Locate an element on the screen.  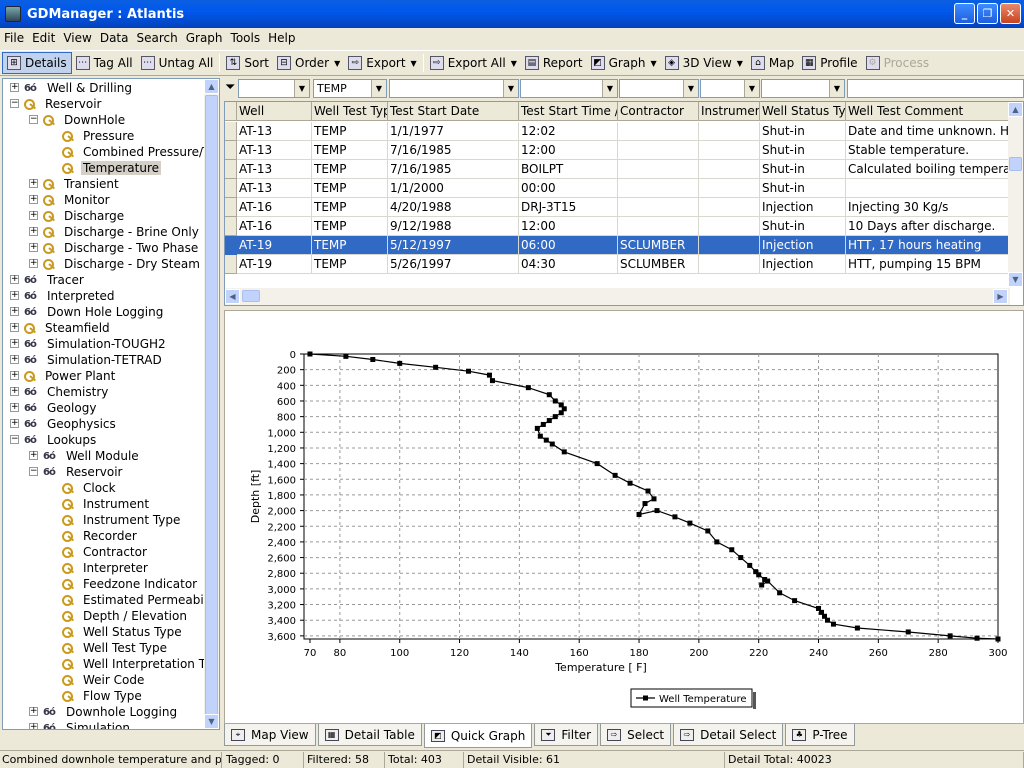
tab-detail-select: ⇨ Detail Select is located at coordinates (728, 735).